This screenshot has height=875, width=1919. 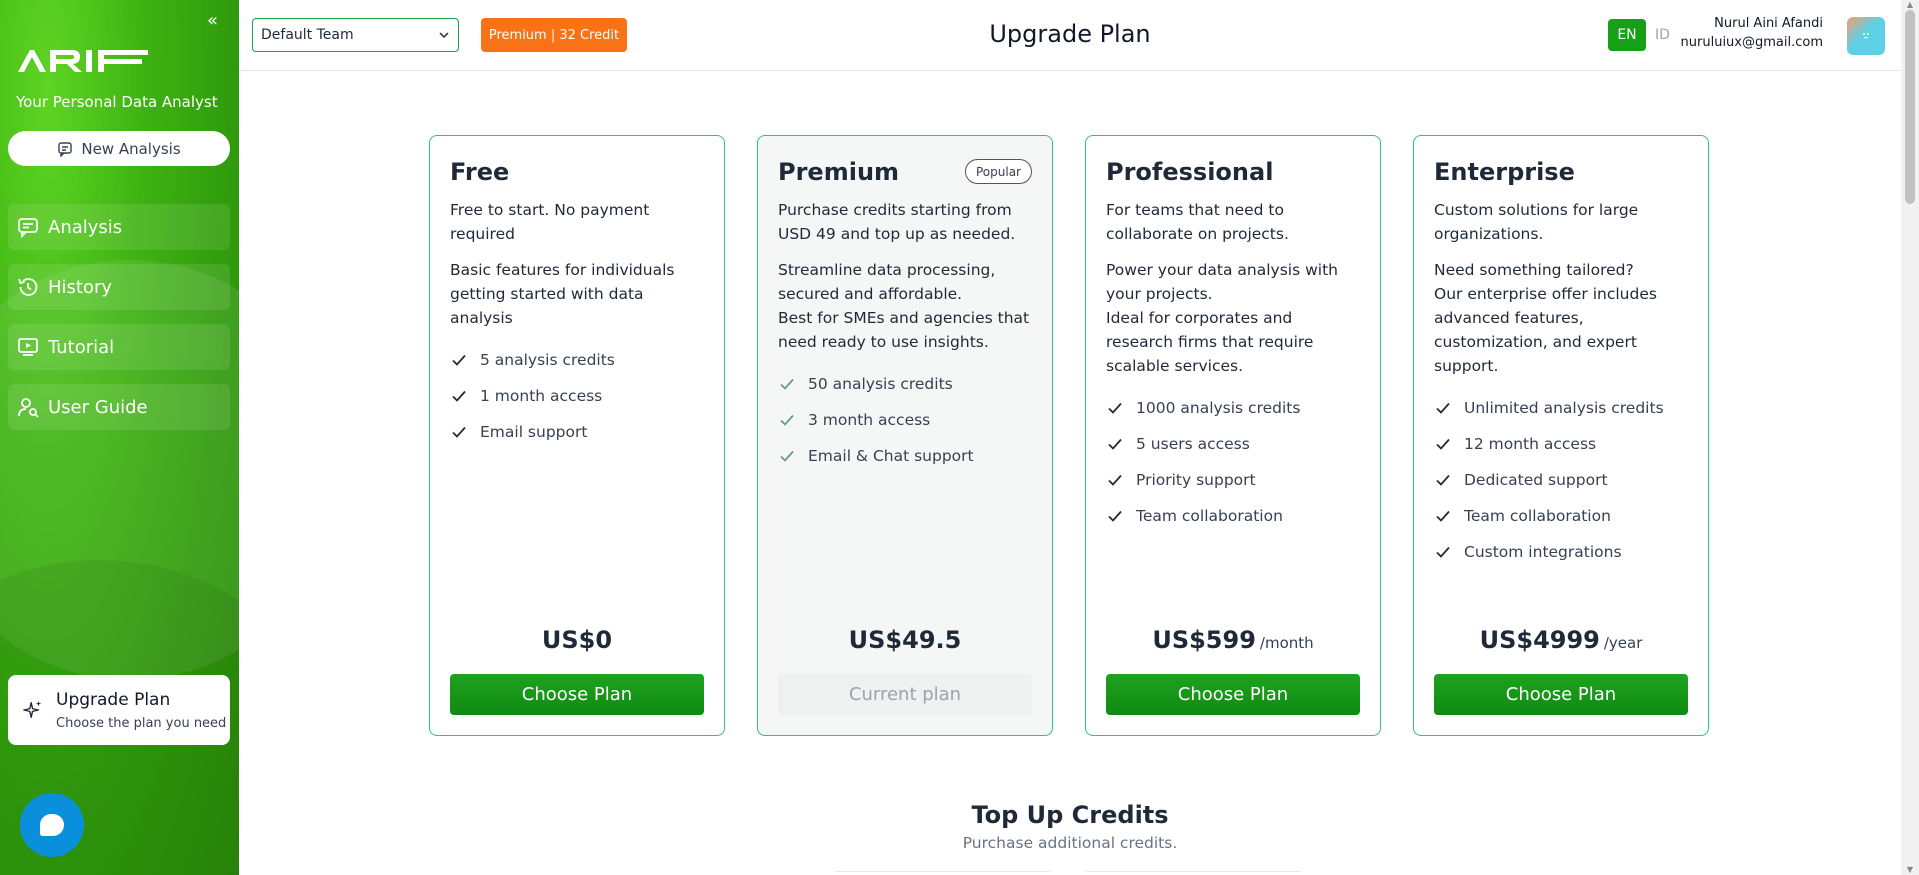 I want to click on plan-price: US$0, so click(x=577, y=640).